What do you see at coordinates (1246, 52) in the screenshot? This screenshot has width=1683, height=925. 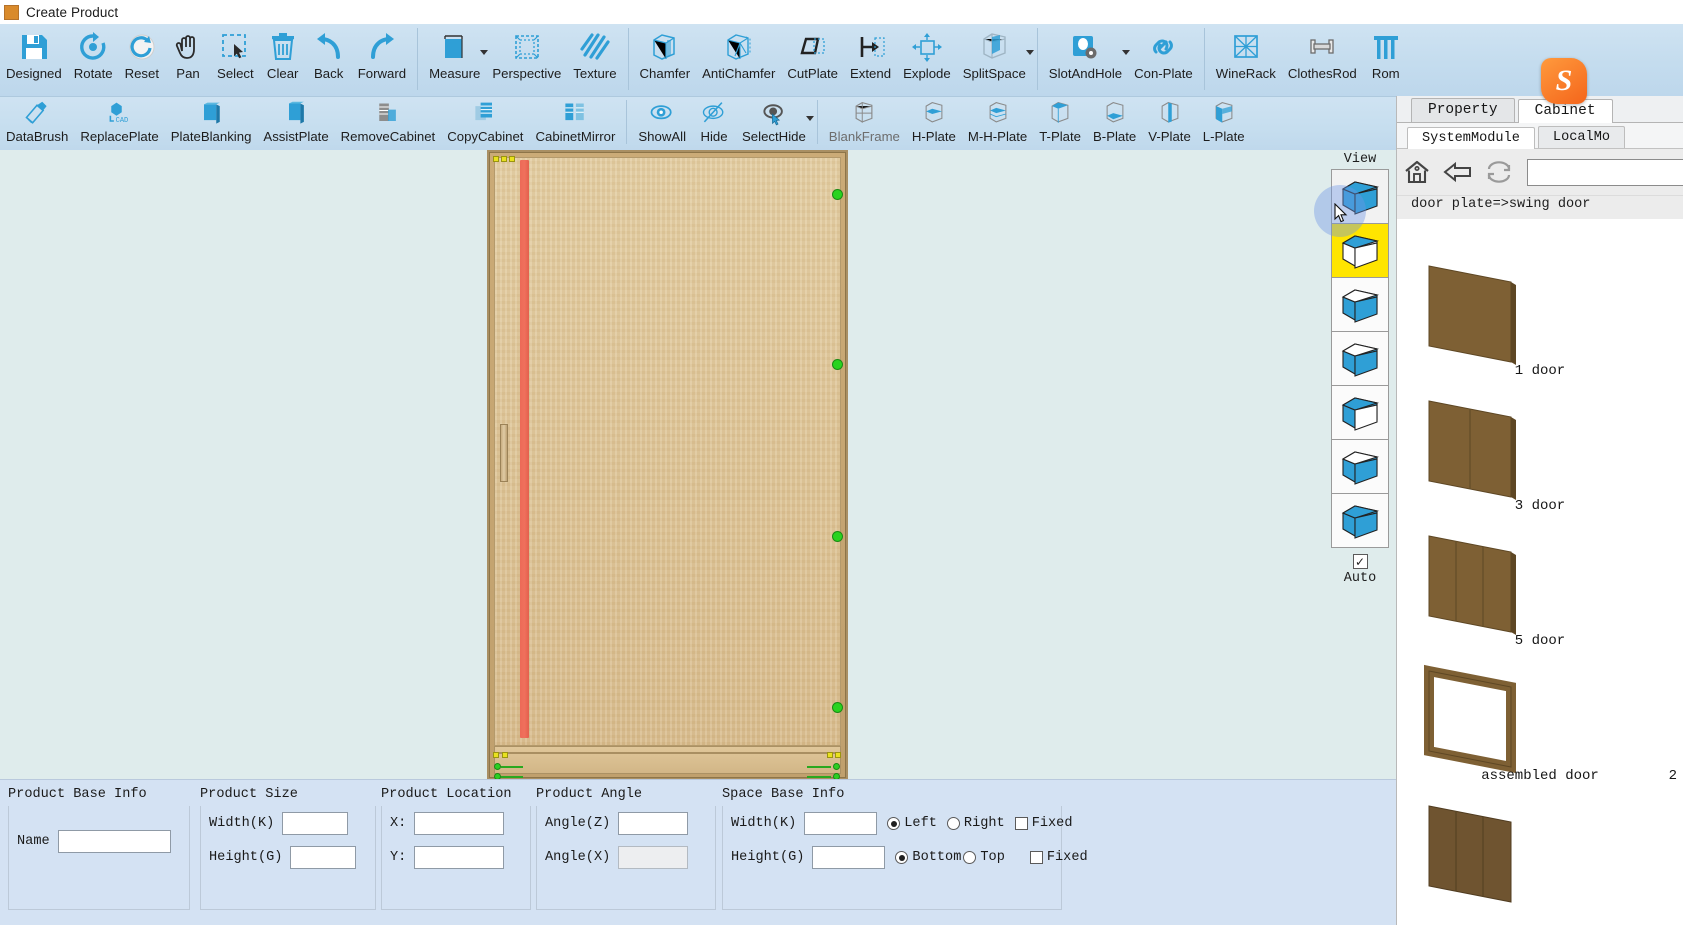 I see `tool-winerack: WineRack` at bounding box center [1246, 52].